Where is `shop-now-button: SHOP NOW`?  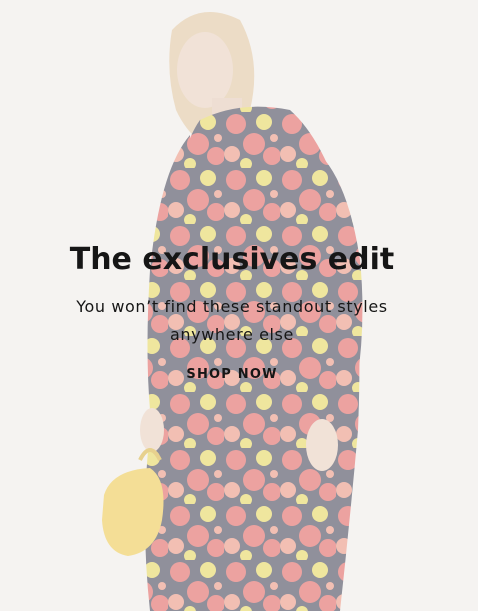 shop-now-button: SHOP NOW is located at coordinates (232, 374).